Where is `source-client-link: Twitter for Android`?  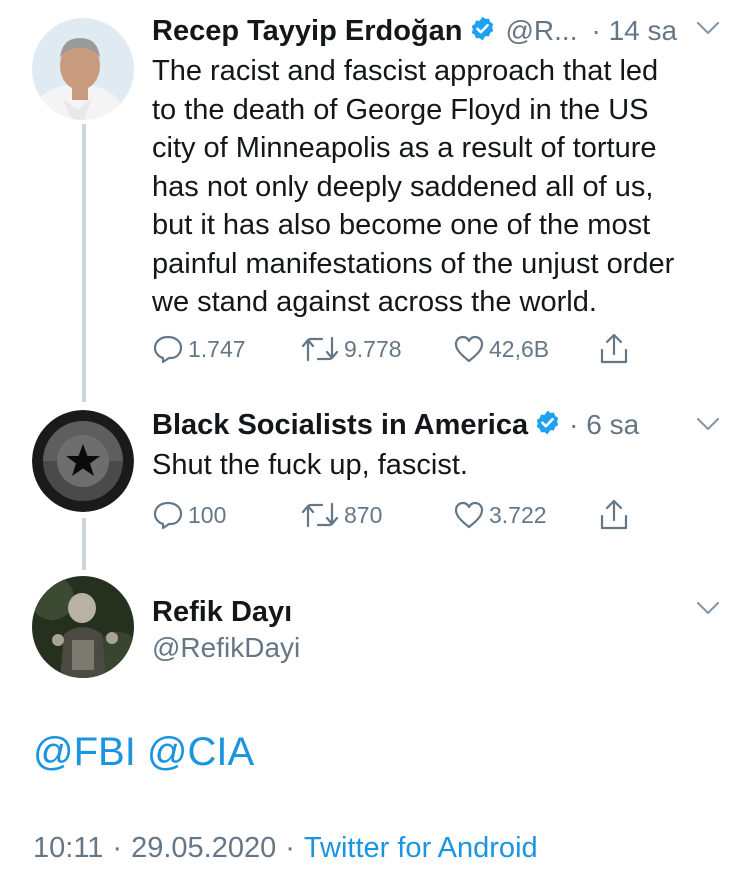
source-client-link: Twitter for Android is located at coordinates (421, 848).